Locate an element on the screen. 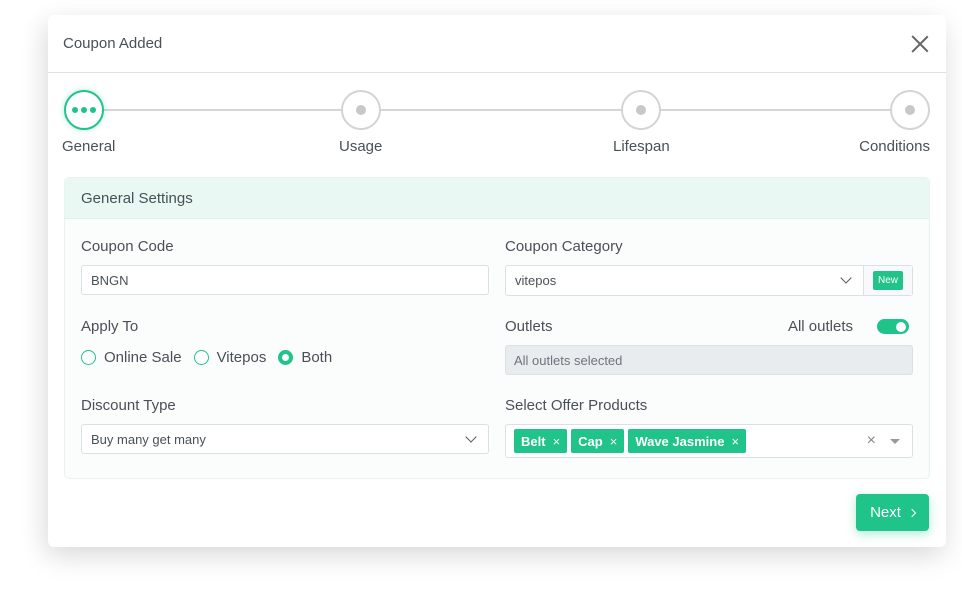 This screenshot has height=595, width=962. caret-down-icon is located at coordinates (895, 441).